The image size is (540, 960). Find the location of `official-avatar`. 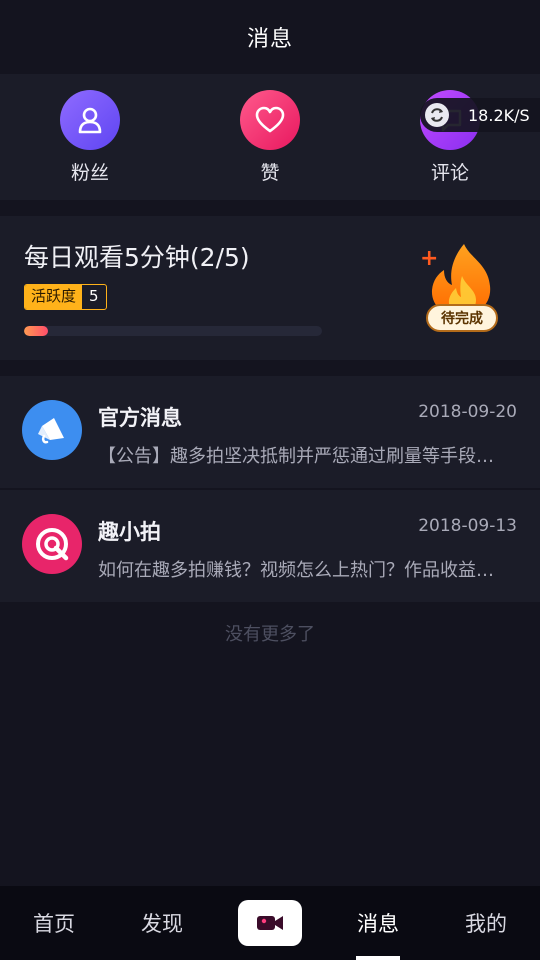

official-avatar is located at coordinates (52, 430).